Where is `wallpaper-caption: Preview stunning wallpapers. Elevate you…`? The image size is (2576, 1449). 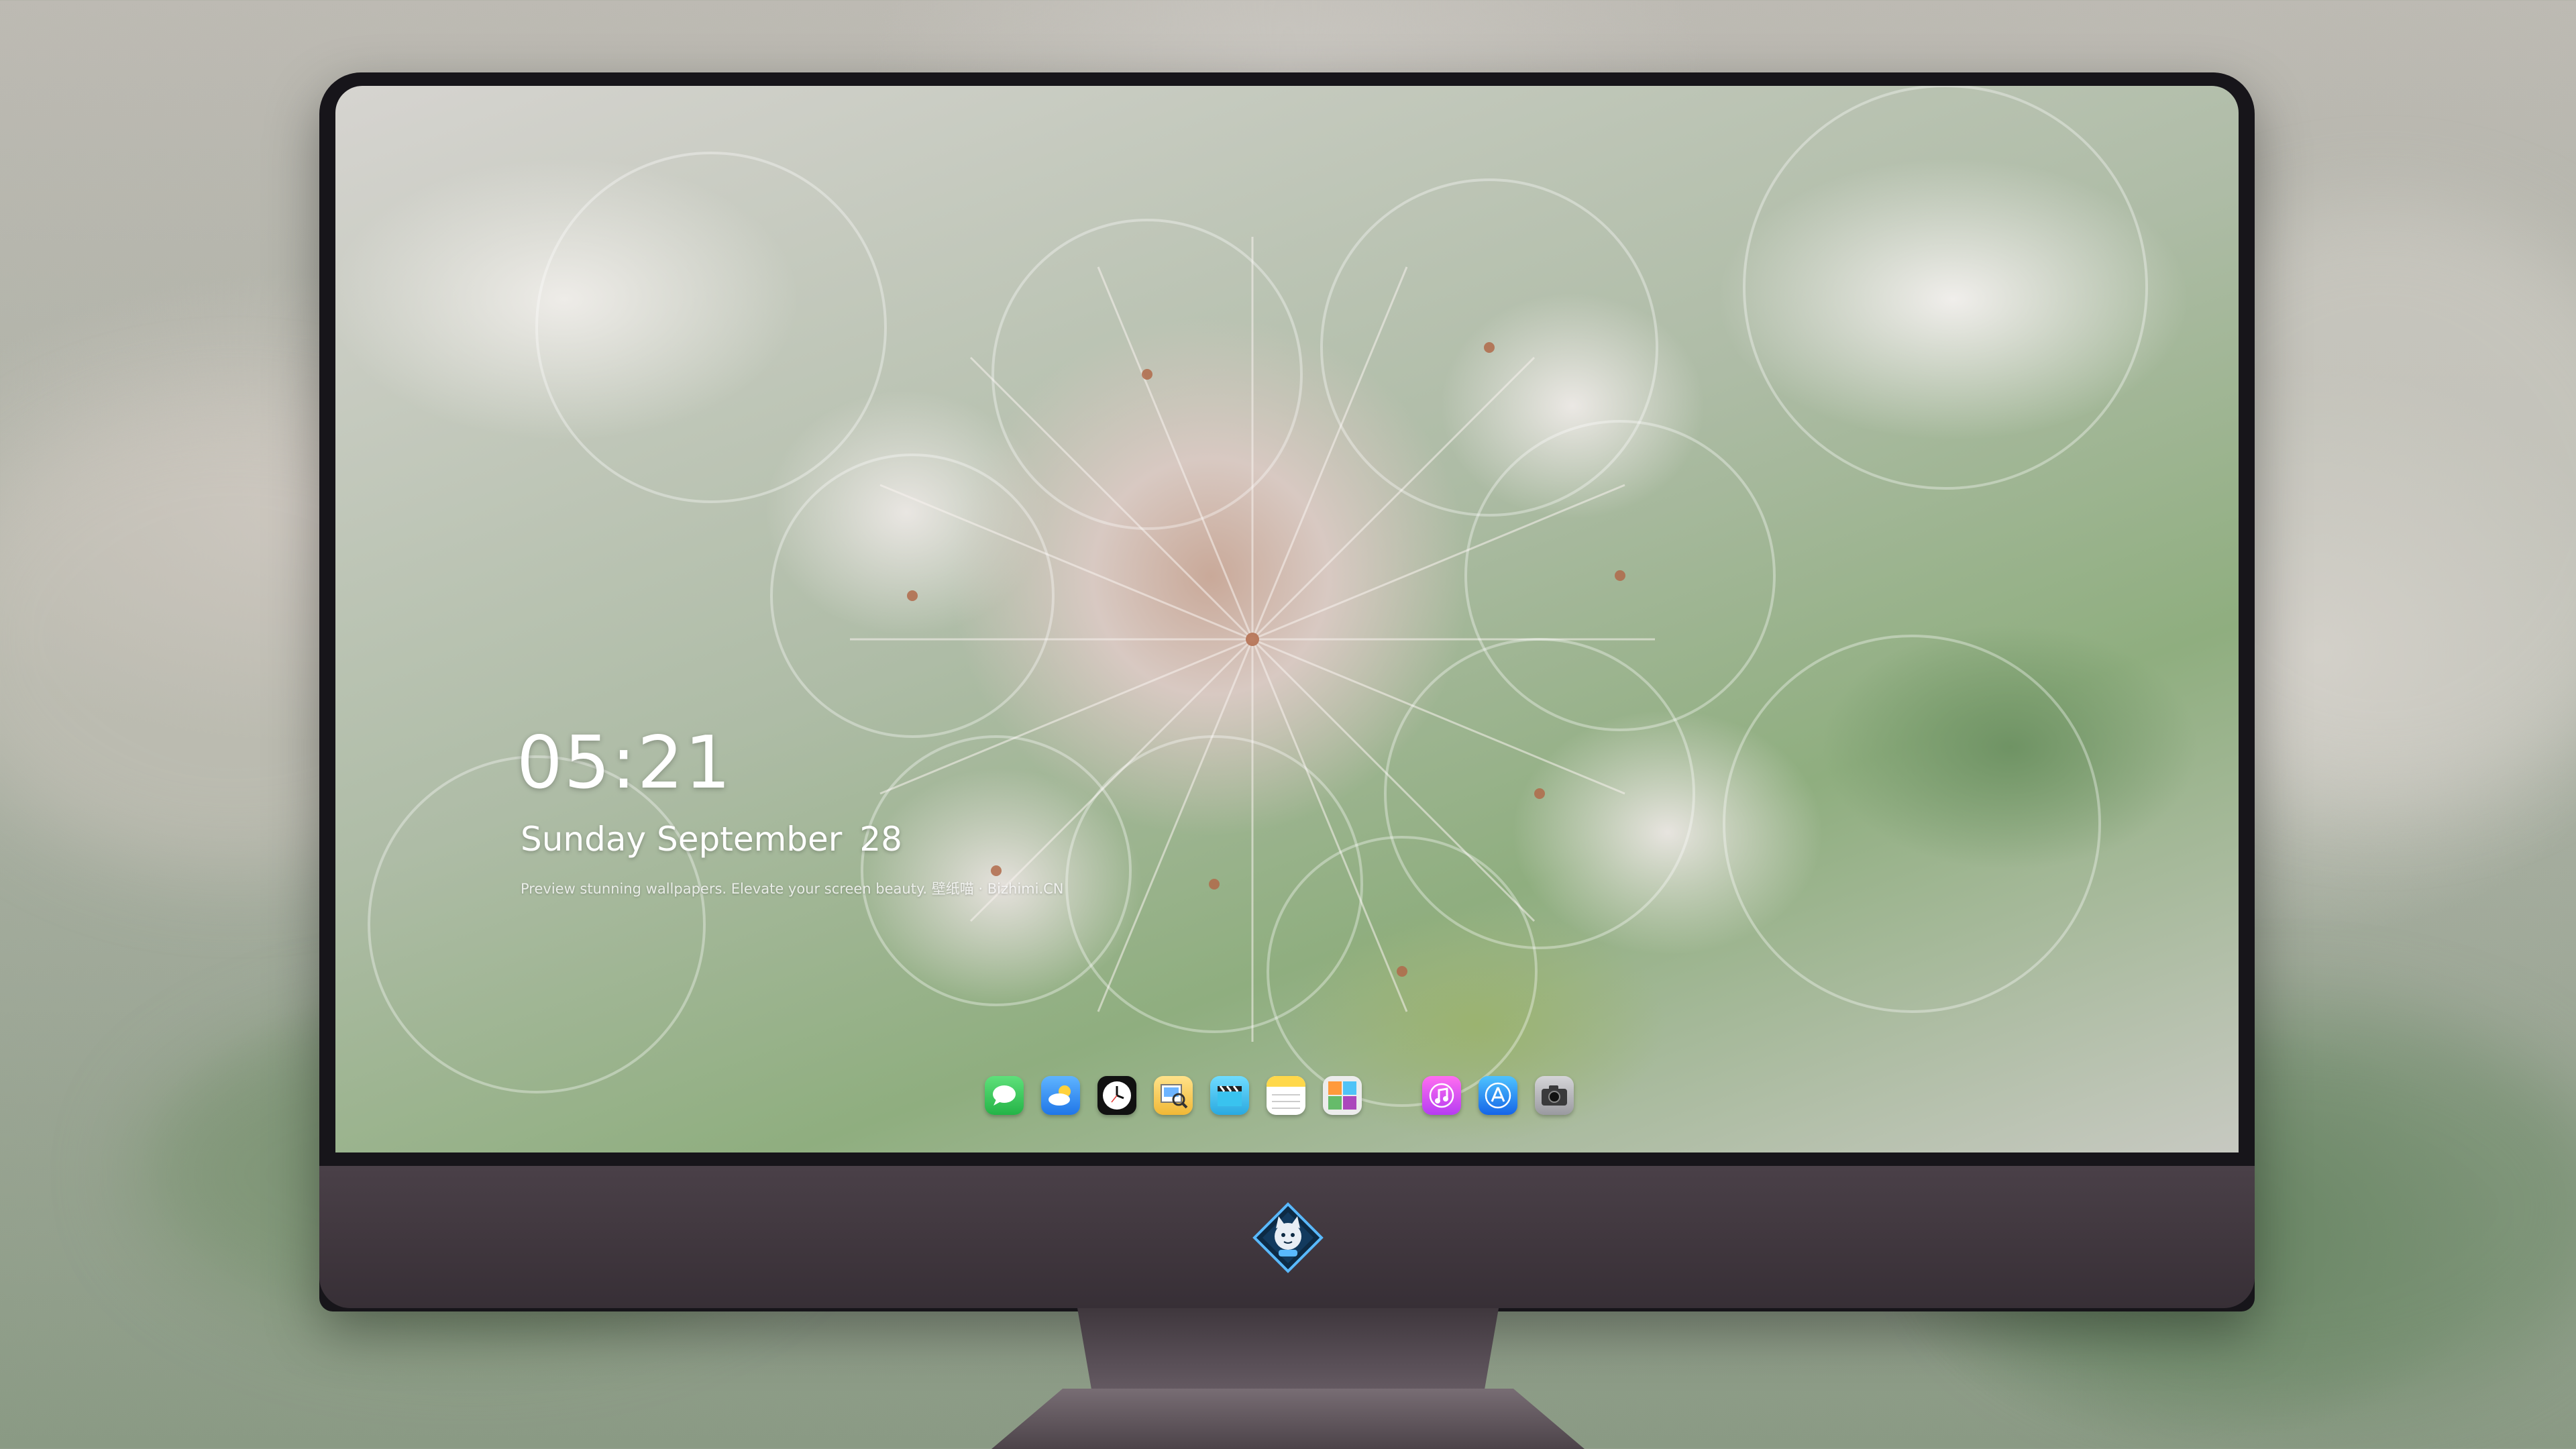
wallpaper-caption: Preview stunning wallpapers. Elevate you… is located at coordinates (792, 889).